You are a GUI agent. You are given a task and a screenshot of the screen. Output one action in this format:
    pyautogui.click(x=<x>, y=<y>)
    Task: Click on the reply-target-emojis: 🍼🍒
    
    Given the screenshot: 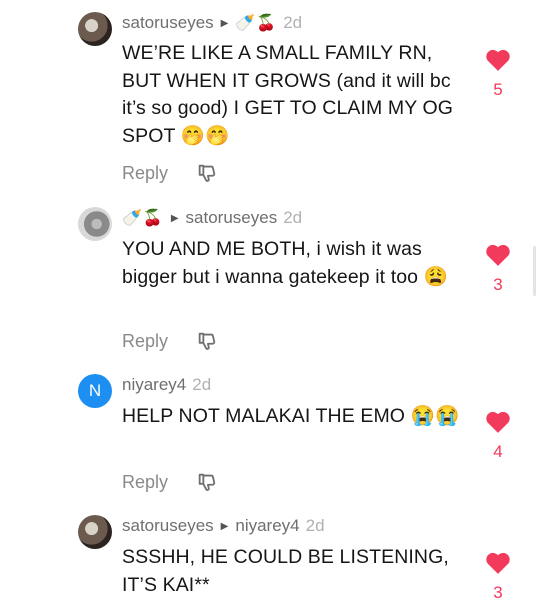 What is the action you would take?
    pyautogui.click(x=256, y=23)
    